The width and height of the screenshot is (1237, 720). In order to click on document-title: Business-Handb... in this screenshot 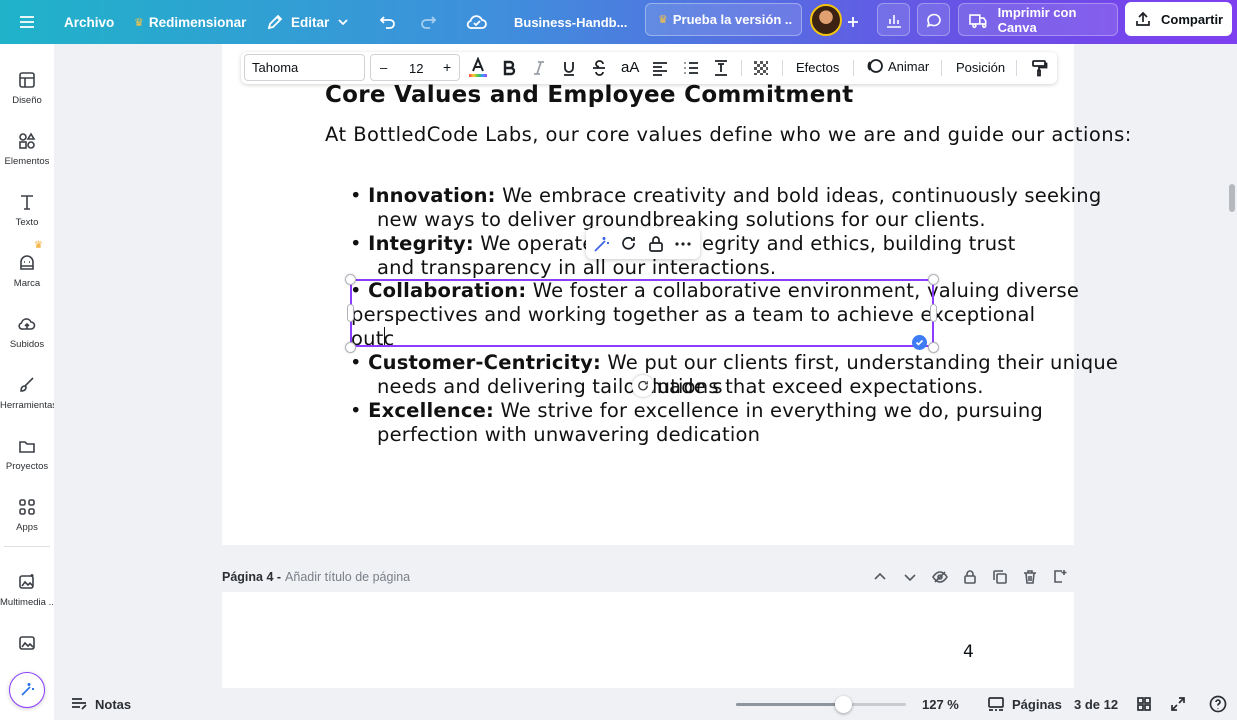, I will do `click(570, 22)`.